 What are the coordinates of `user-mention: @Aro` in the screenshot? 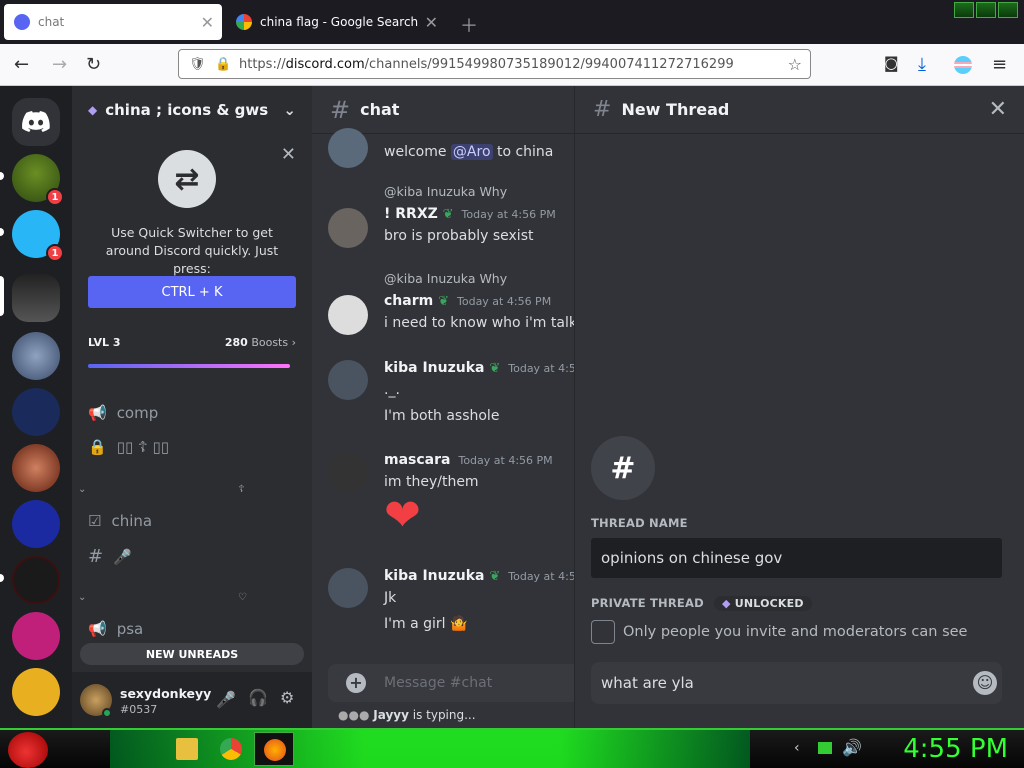 It's located at (471, 152).